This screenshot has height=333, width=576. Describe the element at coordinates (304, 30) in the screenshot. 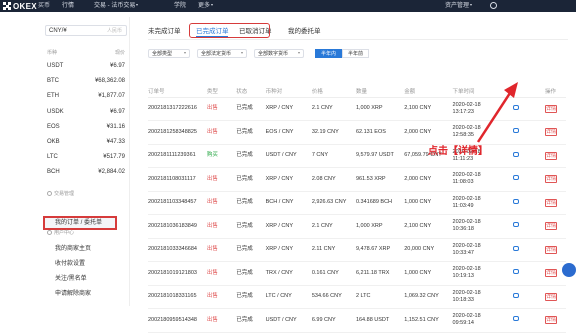

I see `tab-my-entrustments: 我的委托单` at that location.